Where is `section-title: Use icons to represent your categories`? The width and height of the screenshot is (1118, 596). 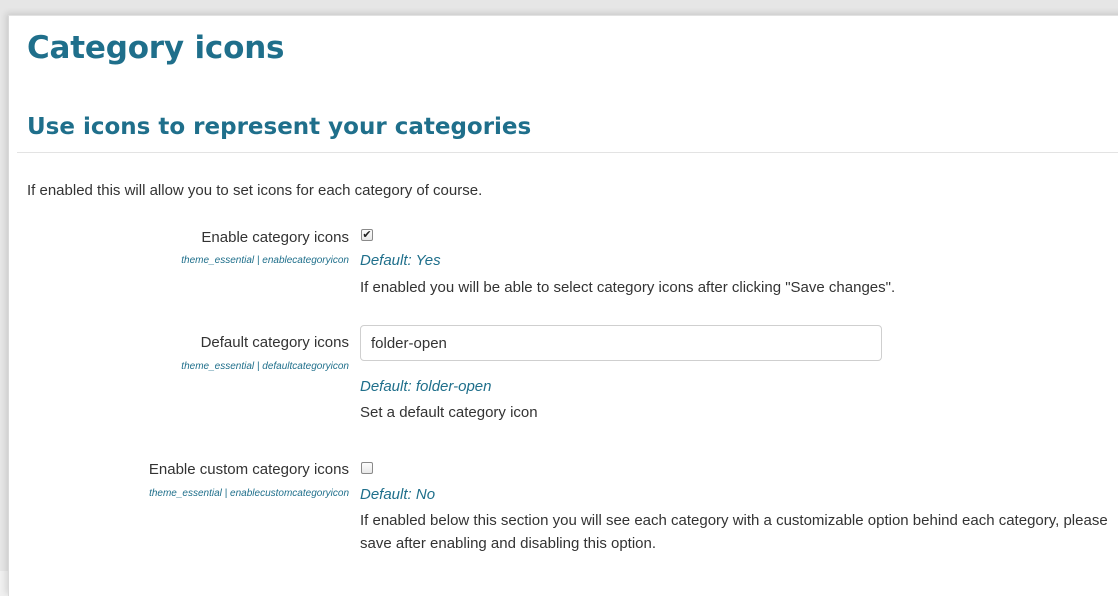
section-title: Use icons to represent your categories is located at coordinates (279, 127).